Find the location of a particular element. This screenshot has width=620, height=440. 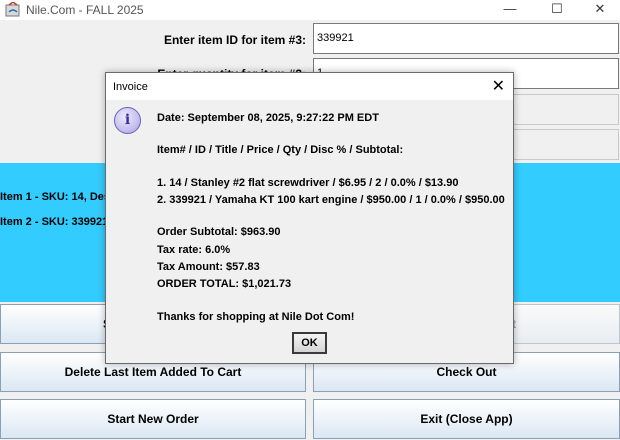

tax-rate: Tax rate: 6.0% is located at coordinates (194, 250).